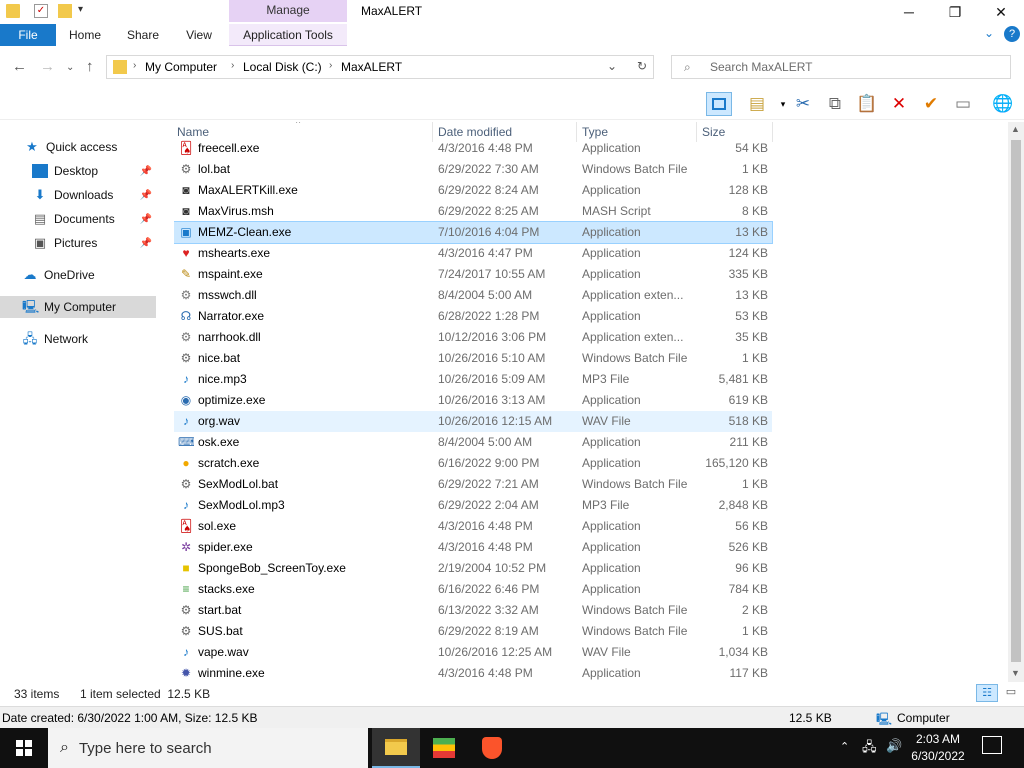 This screenshot has width=1024, height=768. I want to click on tab-share: Share, so click(143, 35).